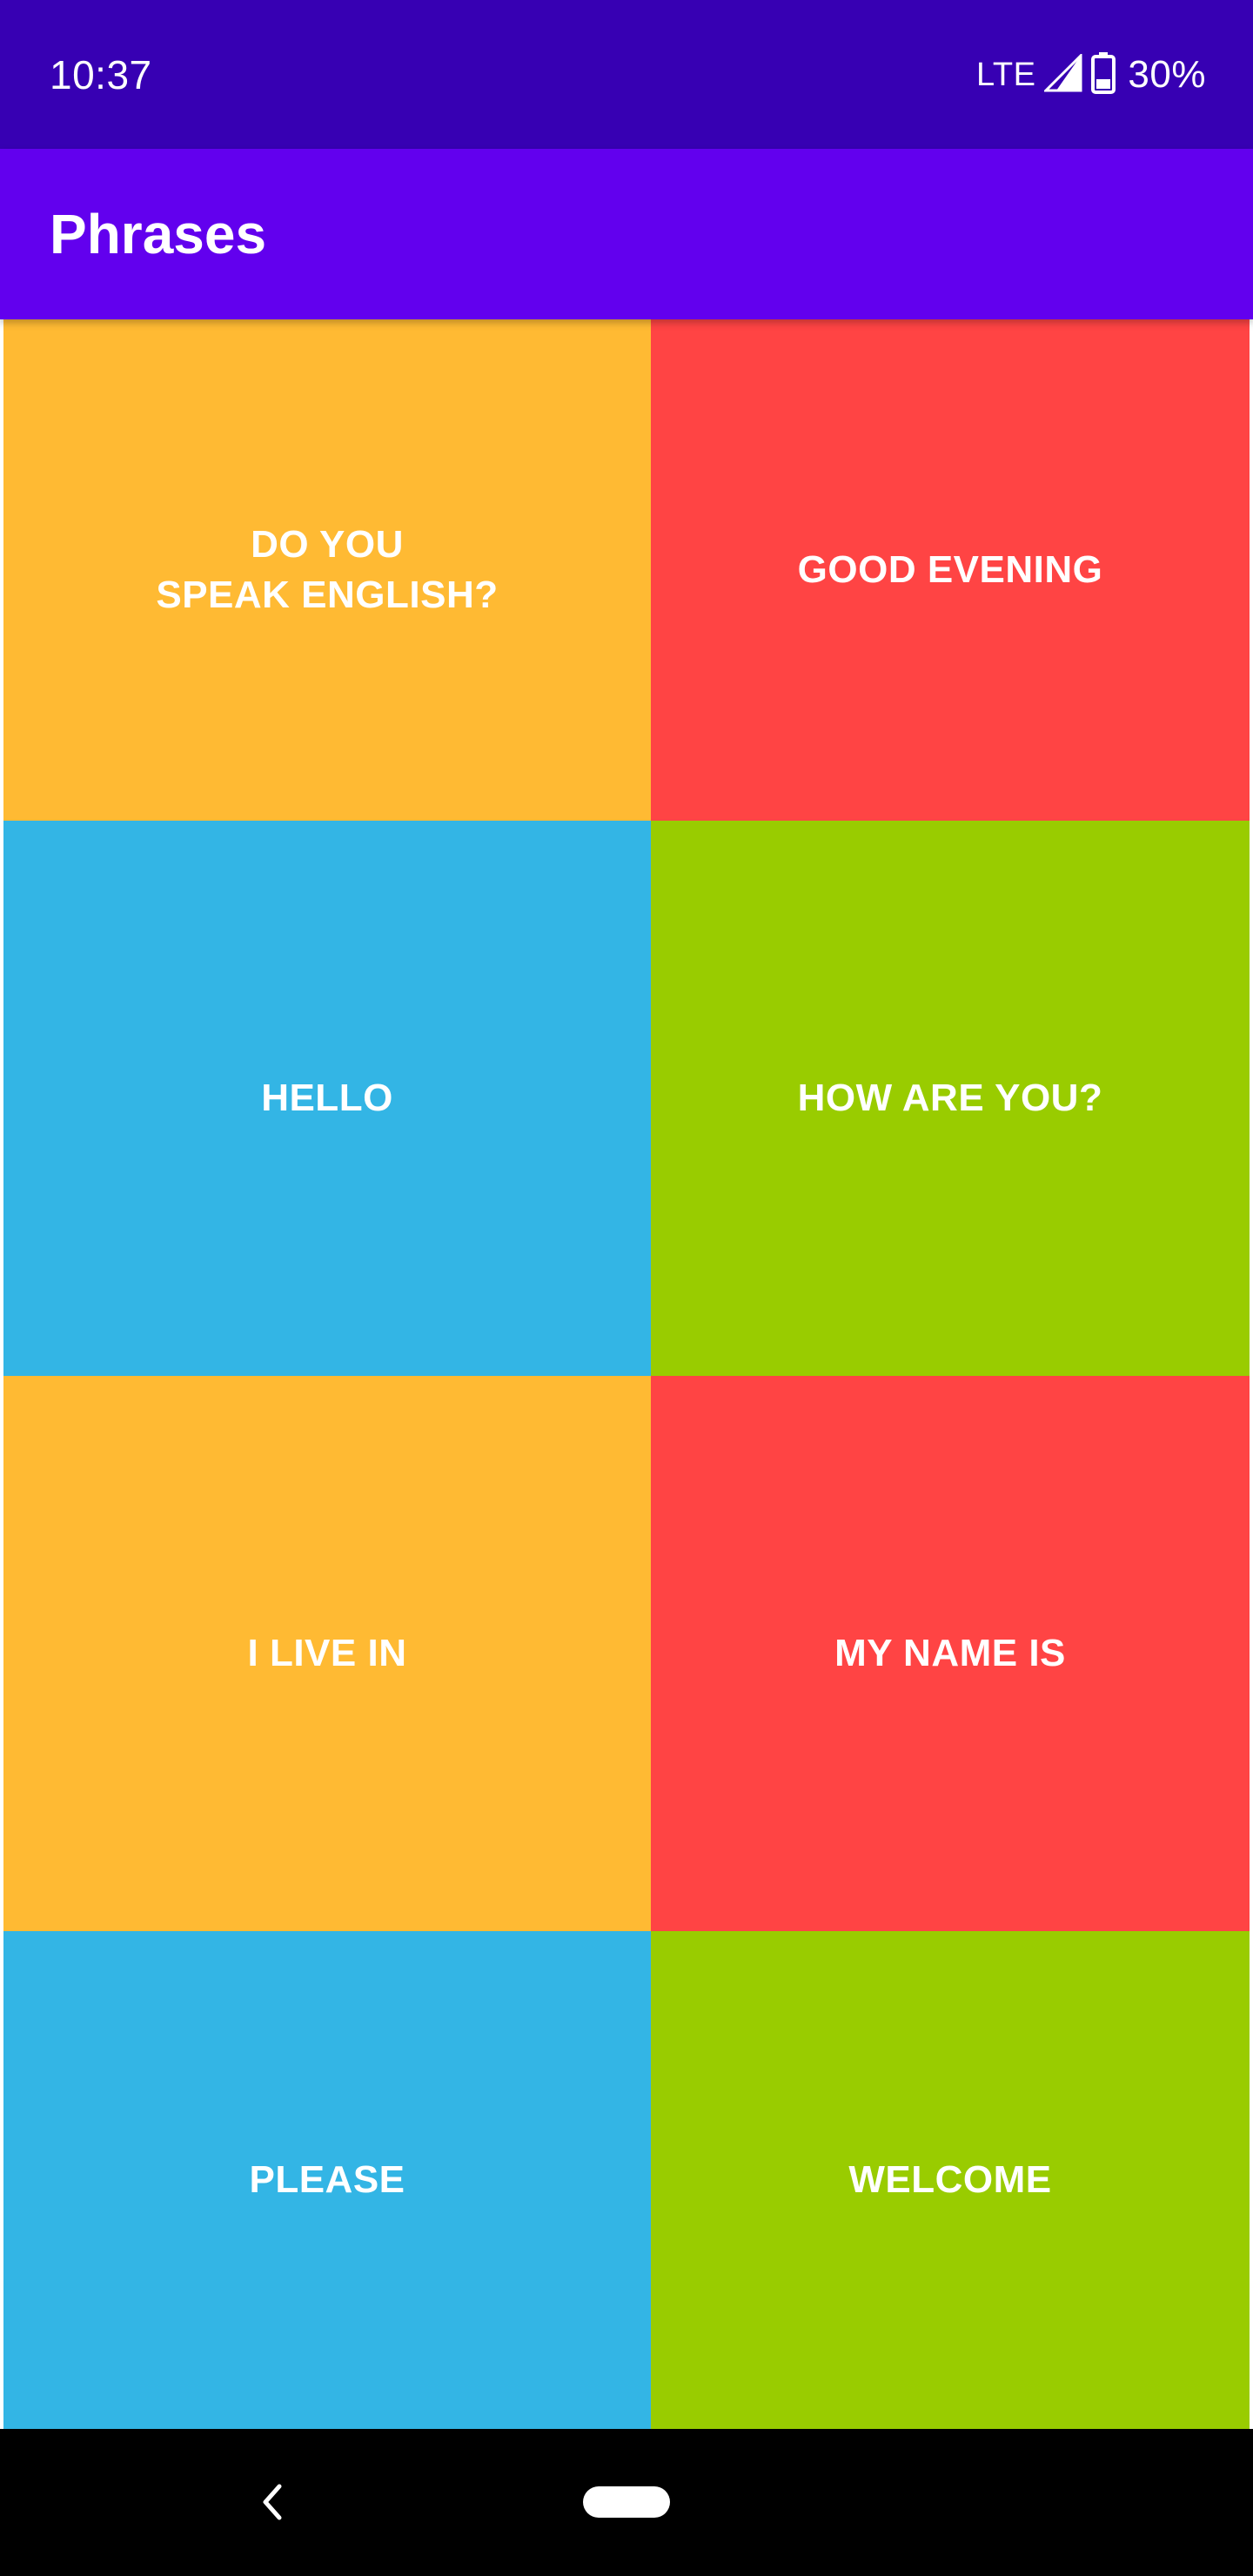  What do you see at coordinates (158, 234) in the screenshot?
I see `page-title: Phrases` at bounding box center [158, 234].